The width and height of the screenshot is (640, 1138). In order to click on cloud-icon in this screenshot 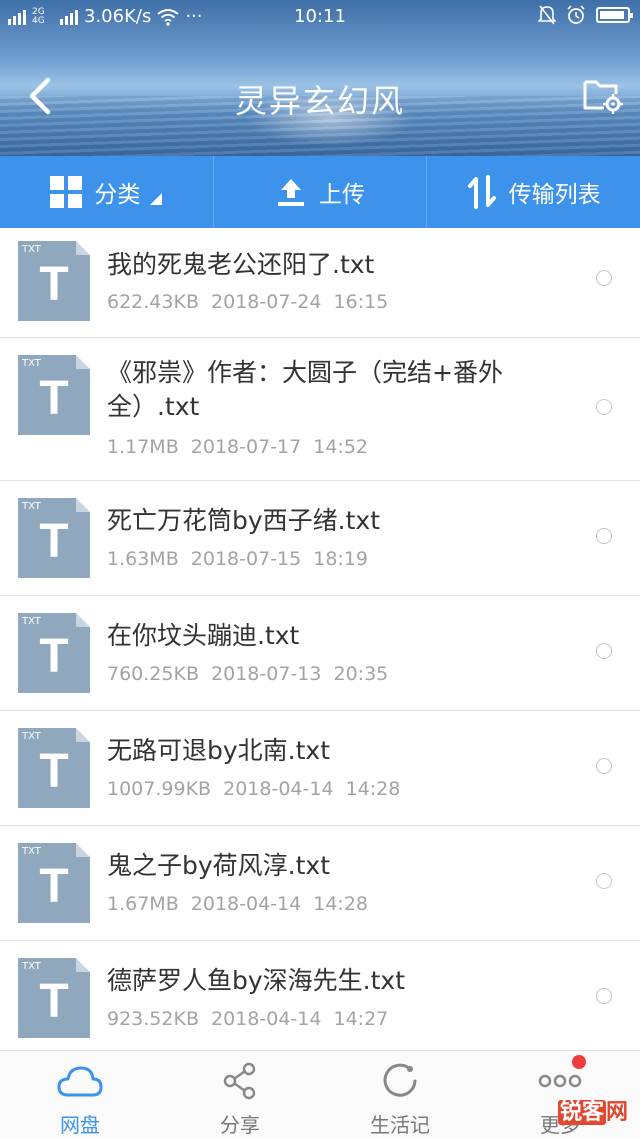, I will do `click(80, 1081)`.